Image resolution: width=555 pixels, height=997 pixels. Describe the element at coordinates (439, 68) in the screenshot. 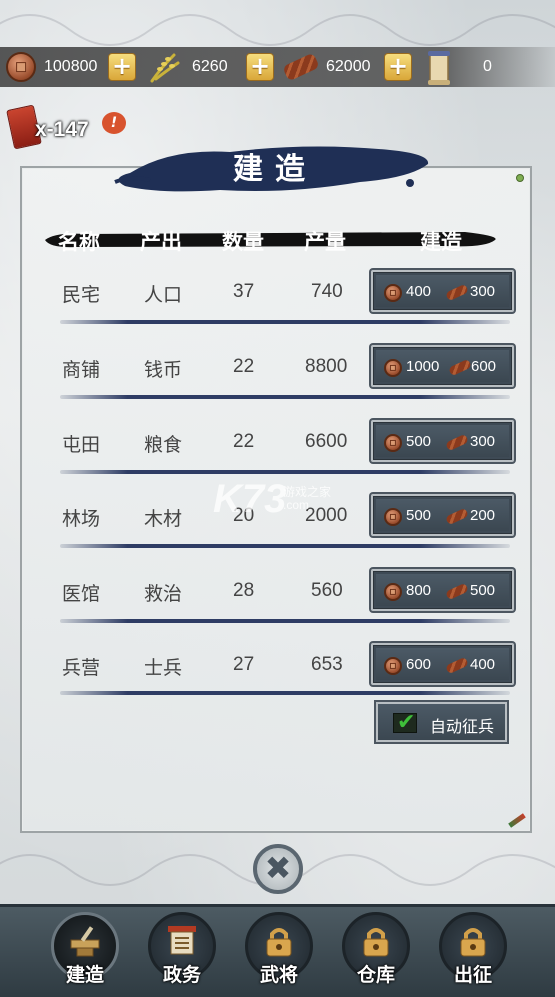

I see `scroll-icon` at that location.